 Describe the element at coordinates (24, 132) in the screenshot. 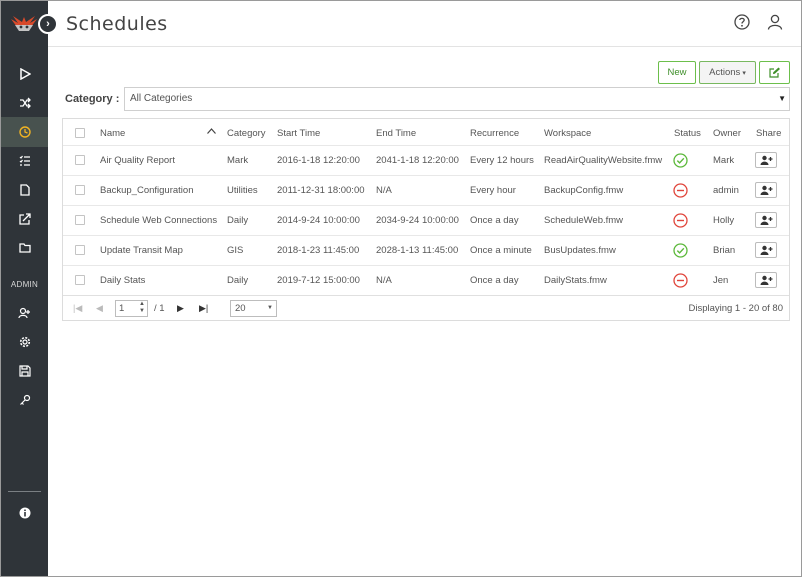

I see `sidebar-item-schedules` at that location.